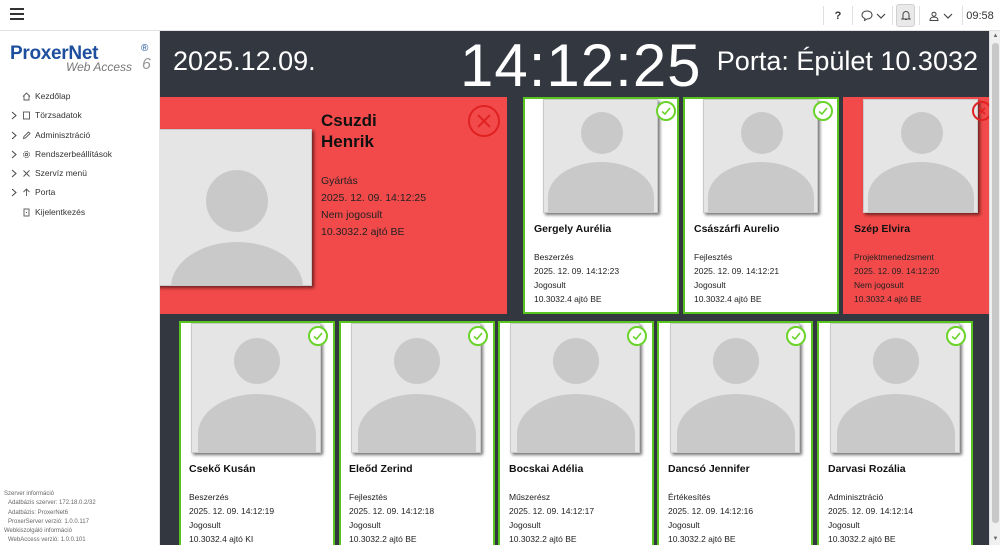 The height and width of the screenshot is (546, 1000). What do you see at coordinates (221, 539) in the screenshot?
I see `access-door: 10.3032.4 ajtó KI` at bounding box center [221, 539].